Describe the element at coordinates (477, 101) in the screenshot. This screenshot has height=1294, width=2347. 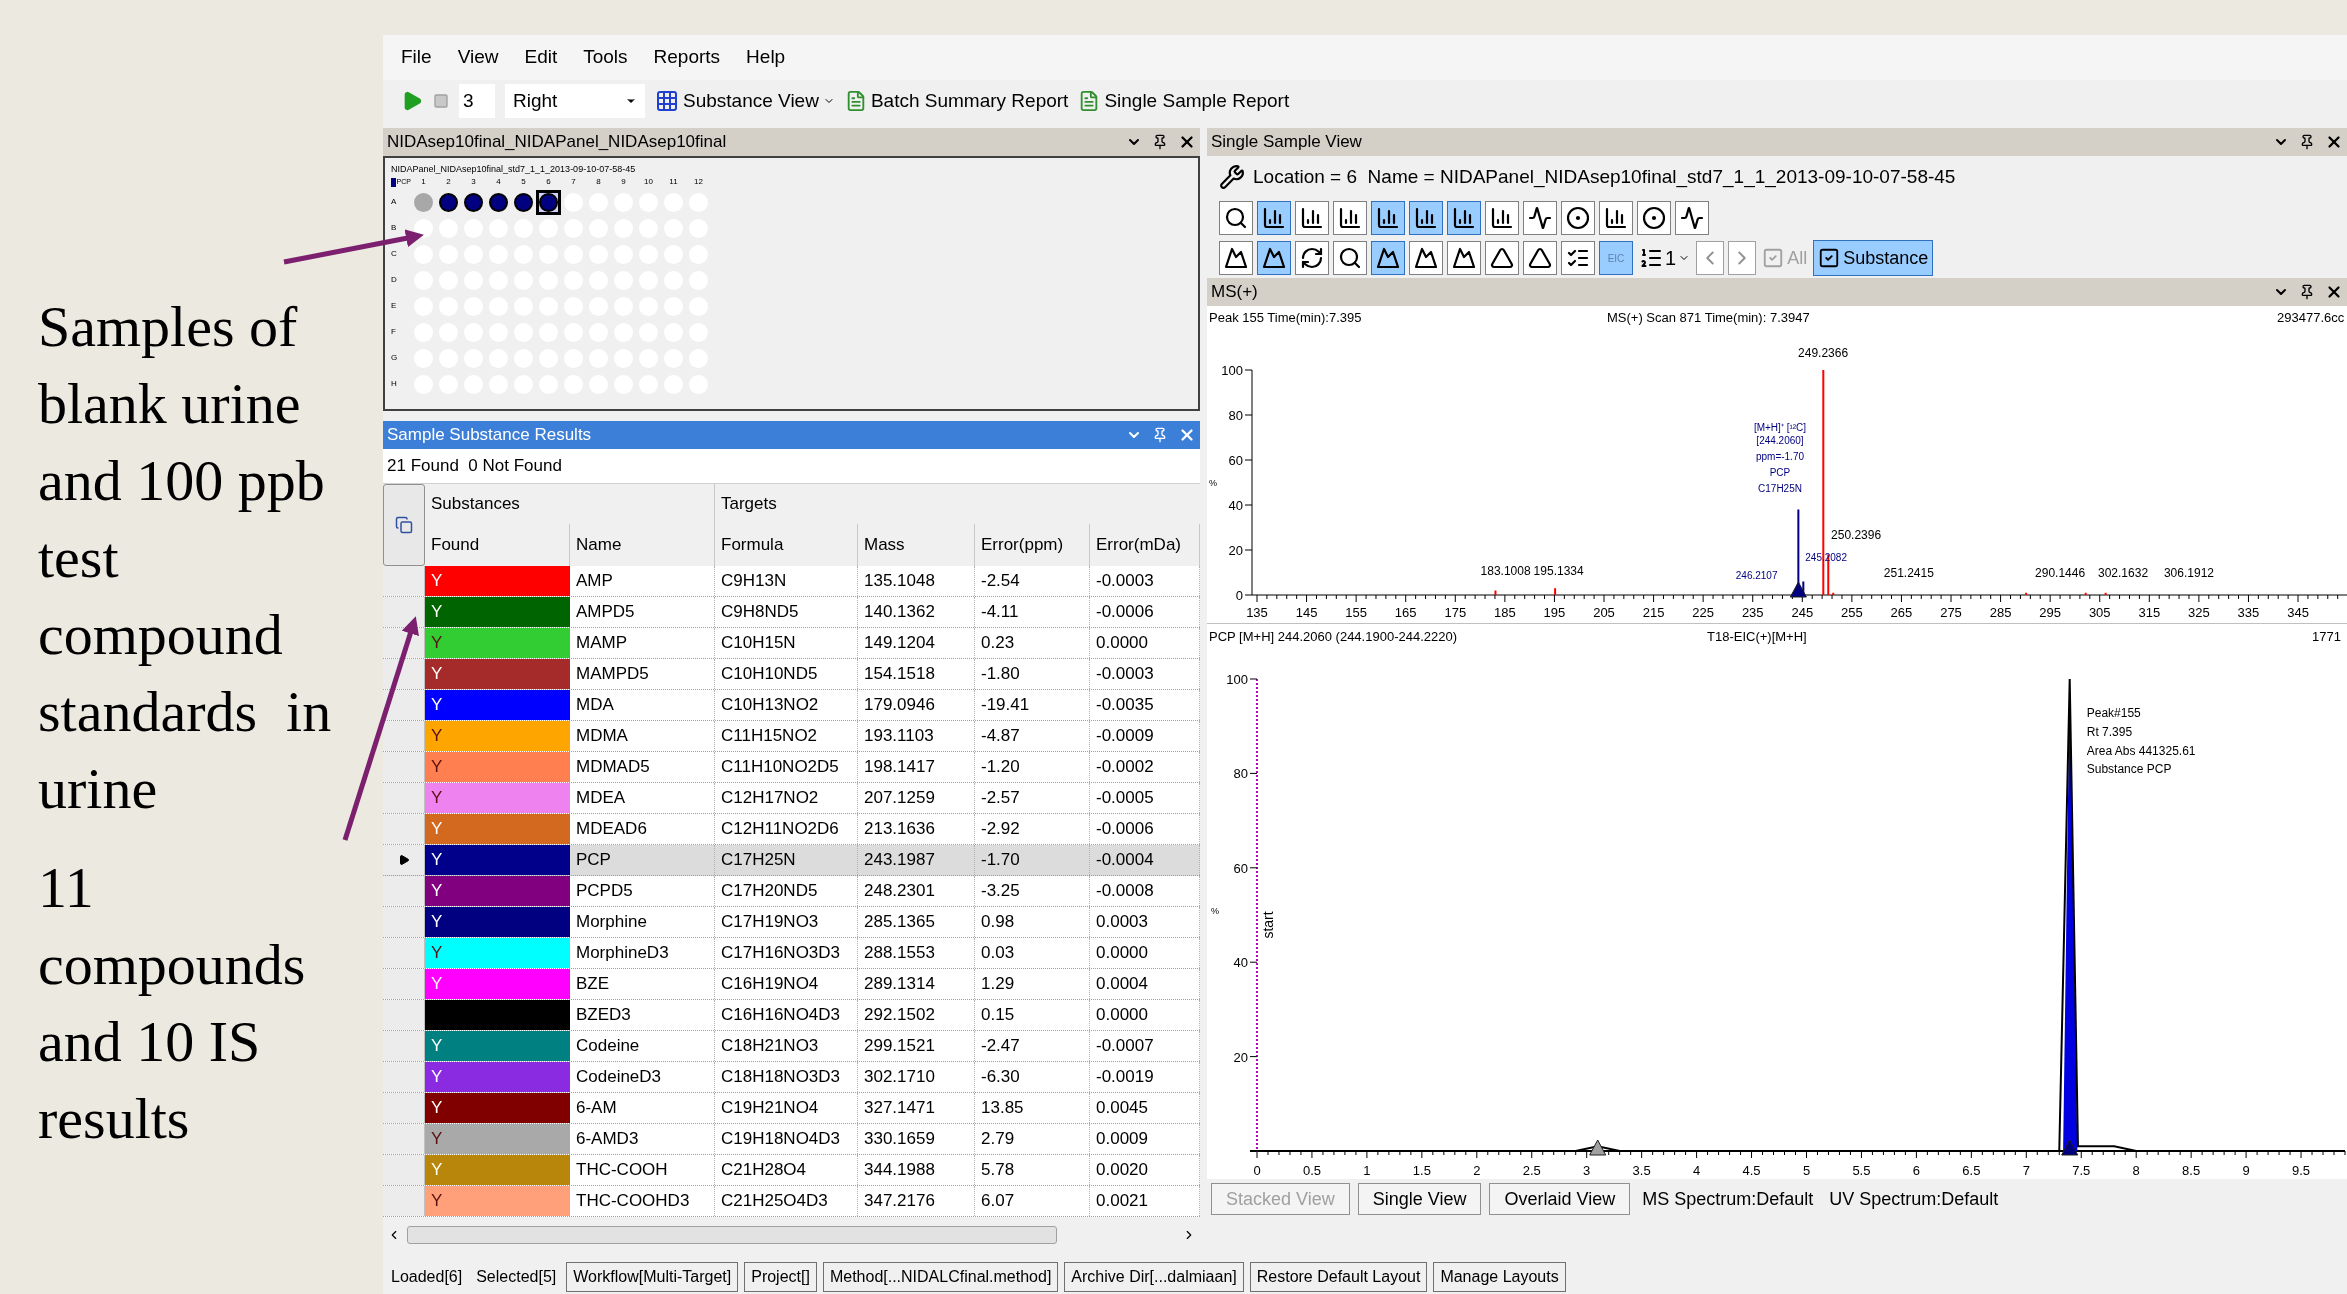
I see `count-field: 3` at that location.